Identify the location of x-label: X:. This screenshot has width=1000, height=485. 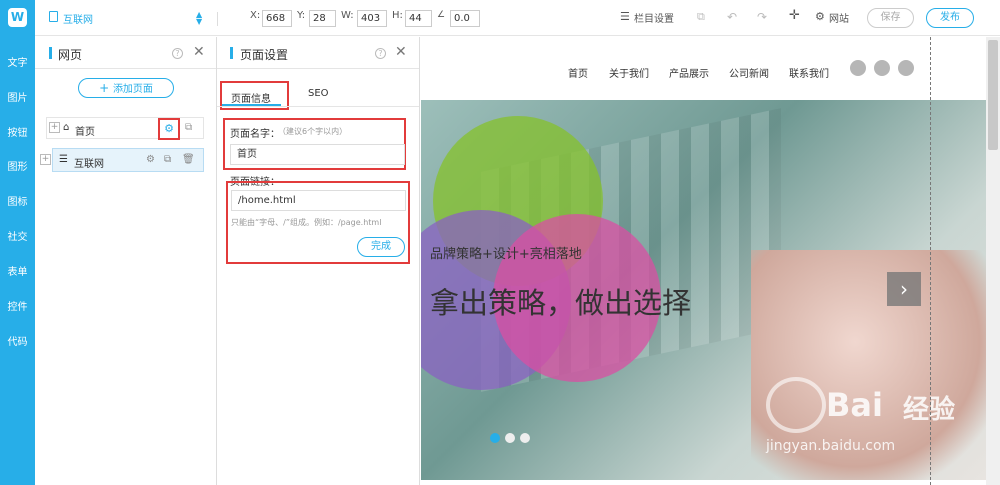
(255, 15).